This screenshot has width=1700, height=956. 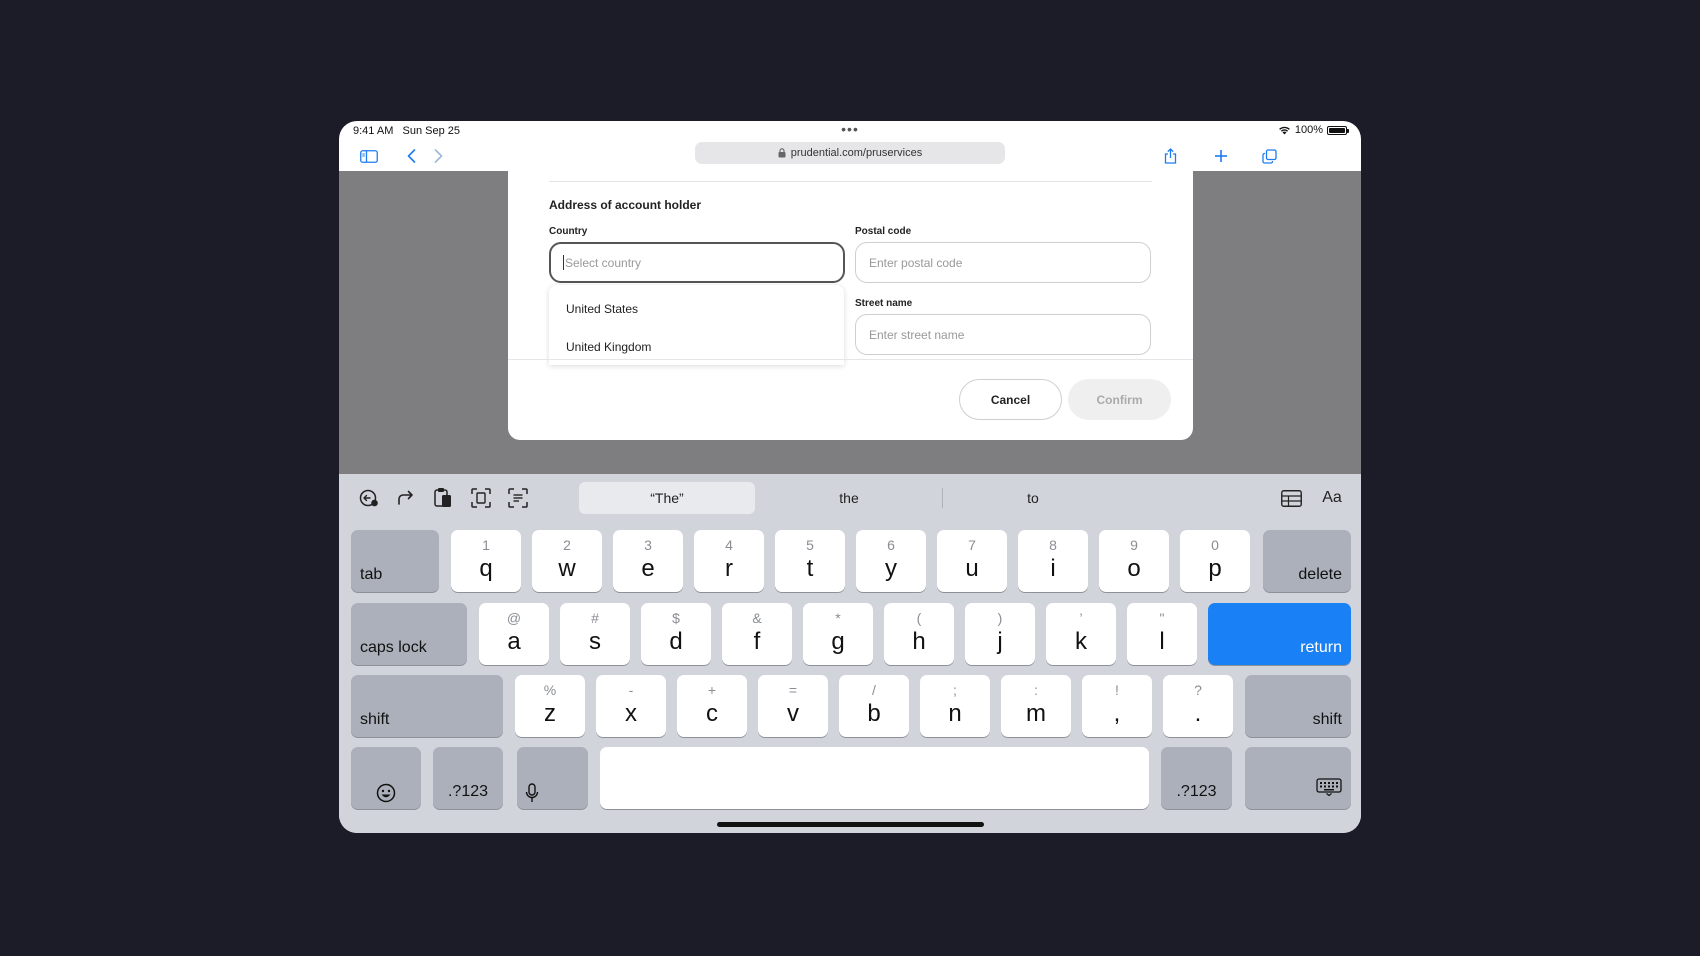 What do you see at coordinates (1134, 545) in the screenshot?
I see `key-secondary-label: 9` at bounding box center [1134, 545].